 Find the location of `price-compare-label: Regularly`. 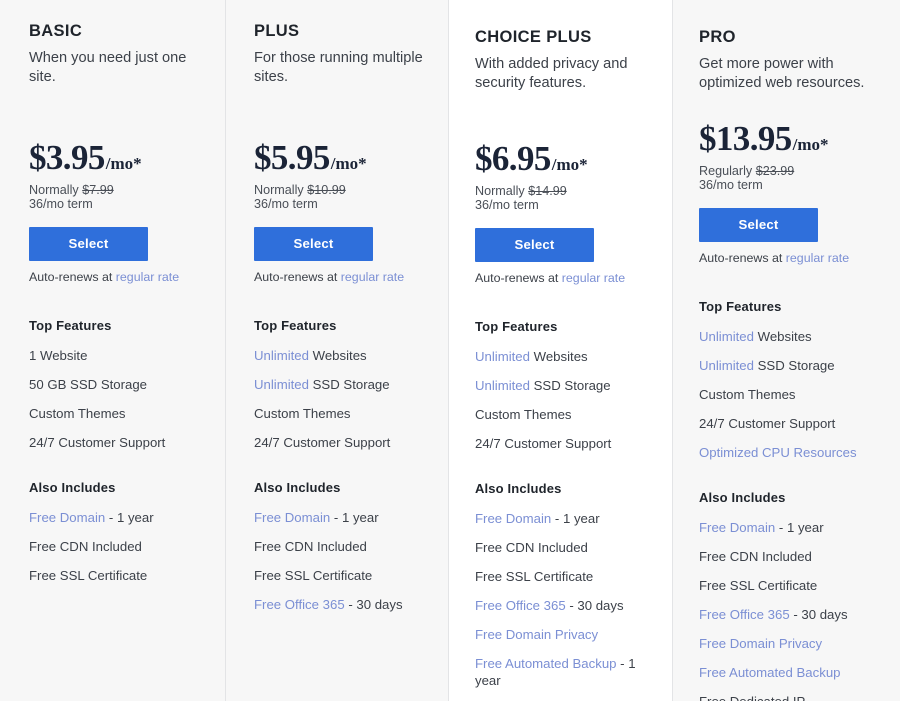

price-compare-label: Regularly is located at coordinates (727, 170).